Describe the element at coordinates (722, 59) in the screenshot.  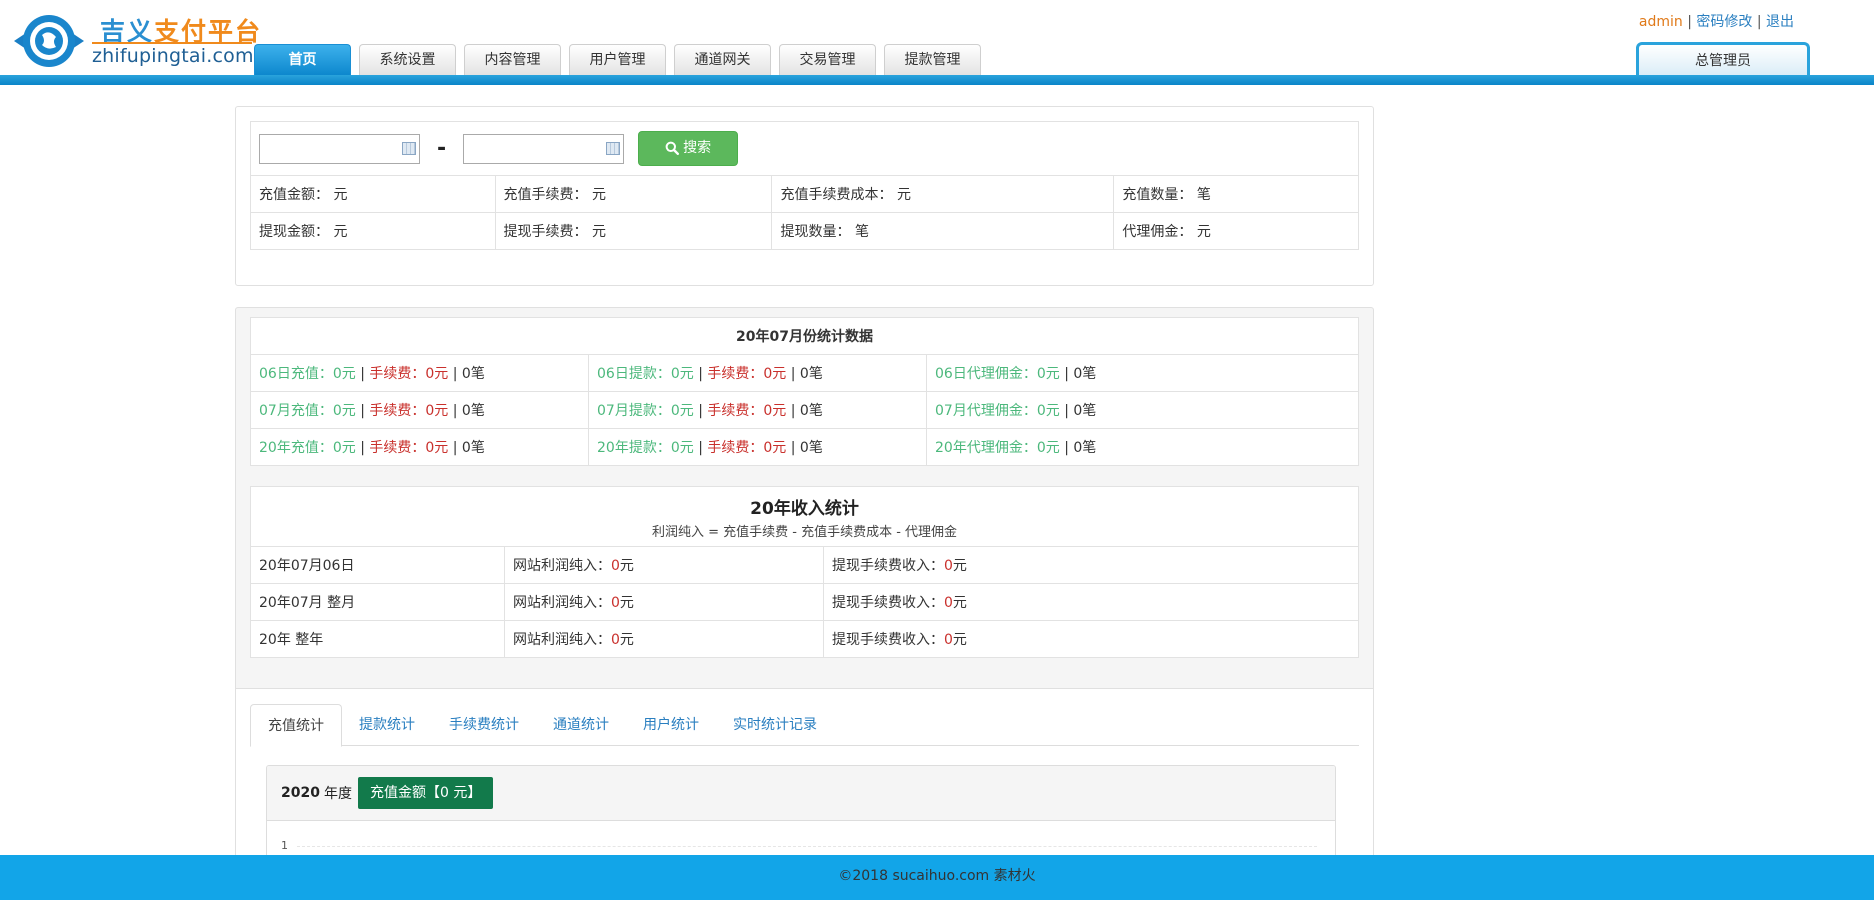
I see `nav-tab: 通道网关` at that location.